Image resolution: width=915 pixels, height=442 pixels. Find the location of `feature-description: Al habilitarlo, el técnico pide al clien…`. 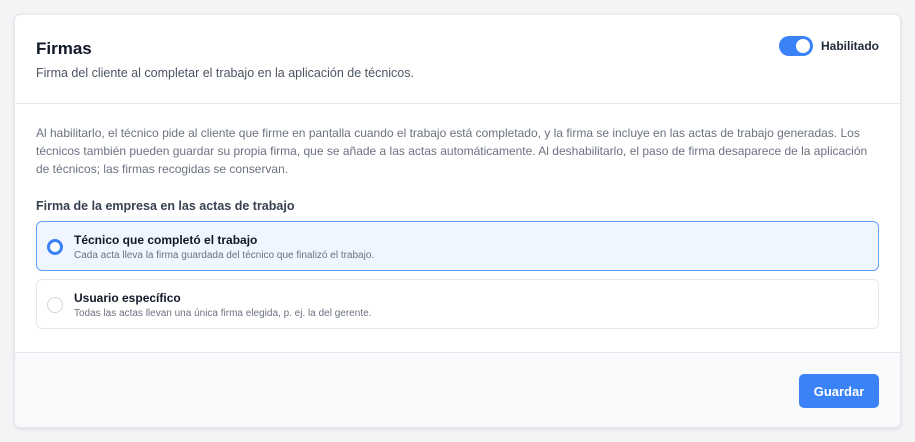

feature-description: Al habilitarlo, el técnico pide al clien… is located at coordinates (452, 151).